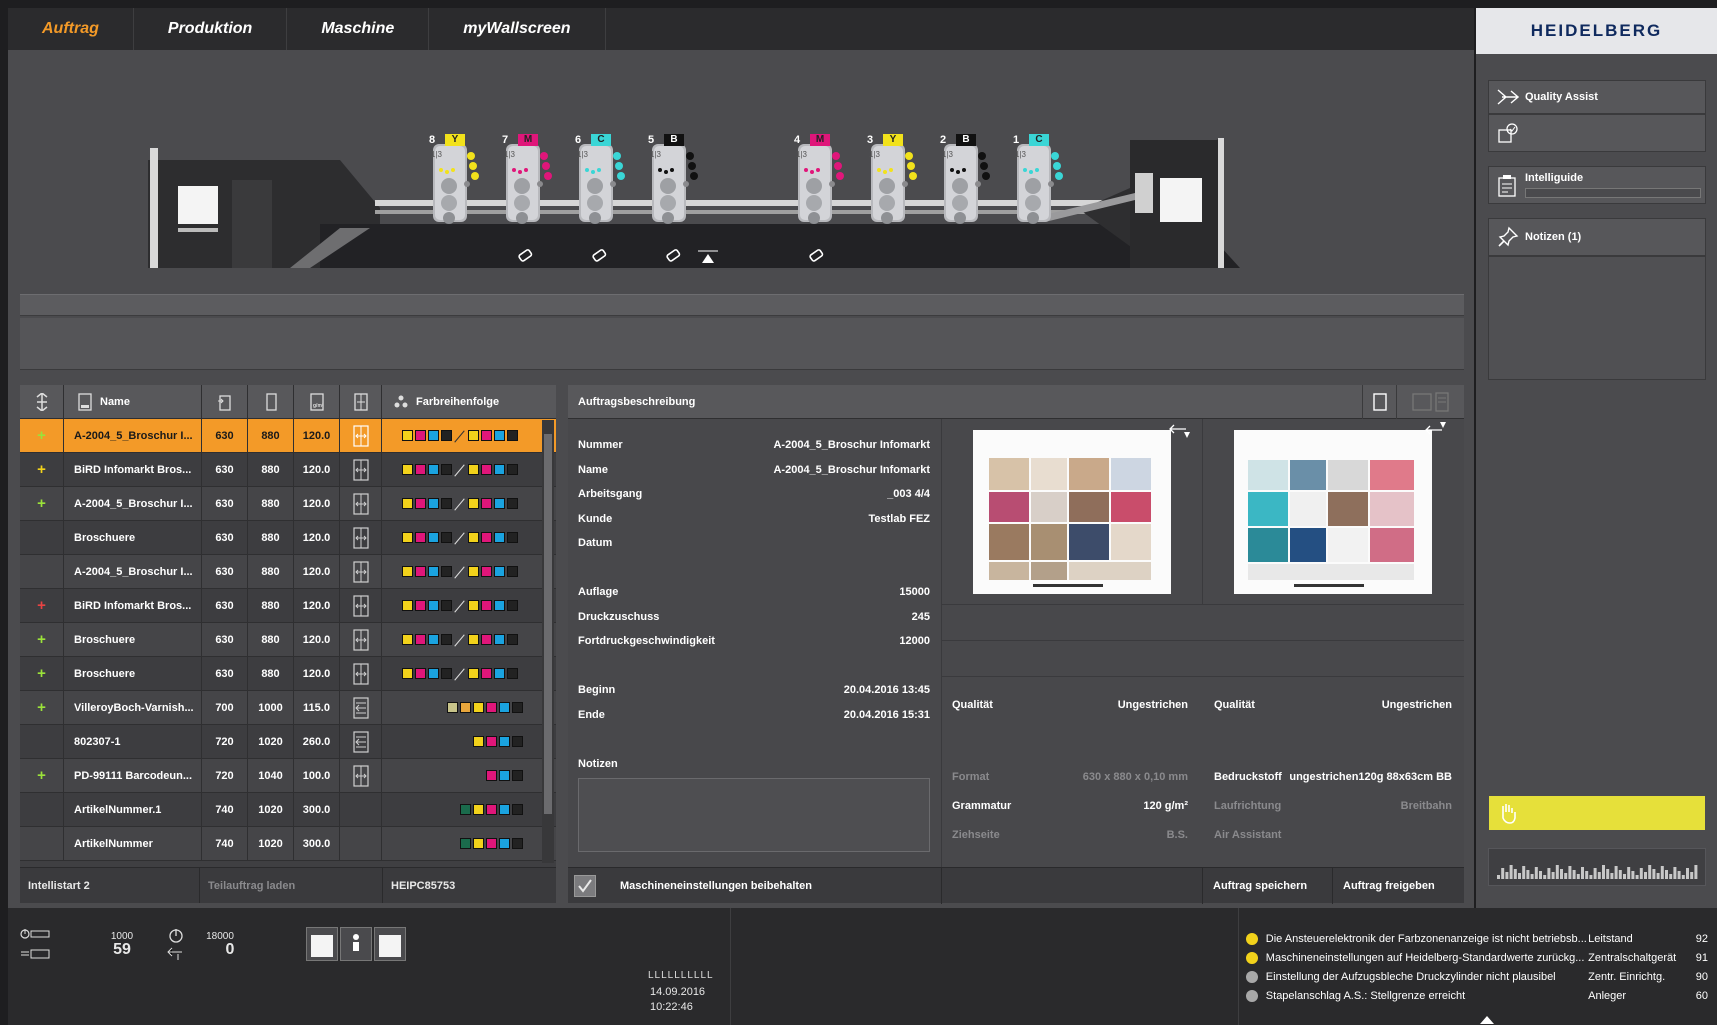  I want to click on keep-settings-checkbox, so click(585, 886).